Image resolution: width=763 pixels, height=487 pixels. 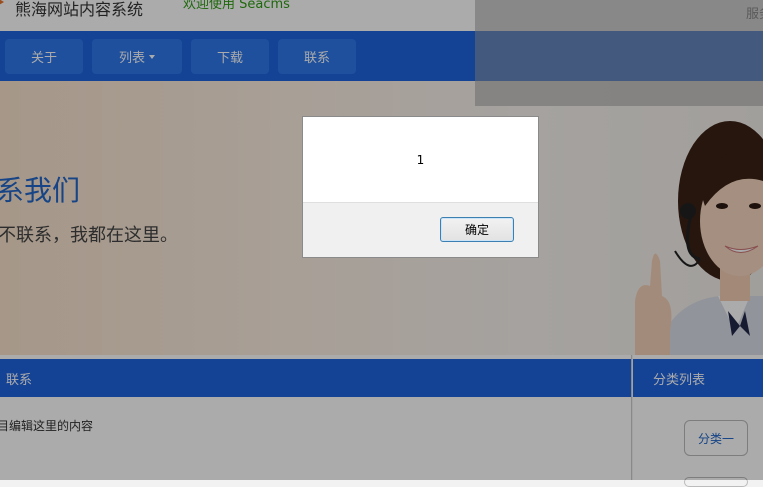 I want to click on alert-dialog-body: 1, so click(x=420, y=159).